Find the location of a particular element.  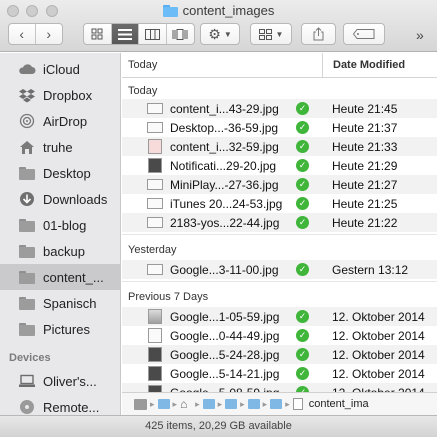

sidebar-item-label: truhe is located at coordinates (58, 147).